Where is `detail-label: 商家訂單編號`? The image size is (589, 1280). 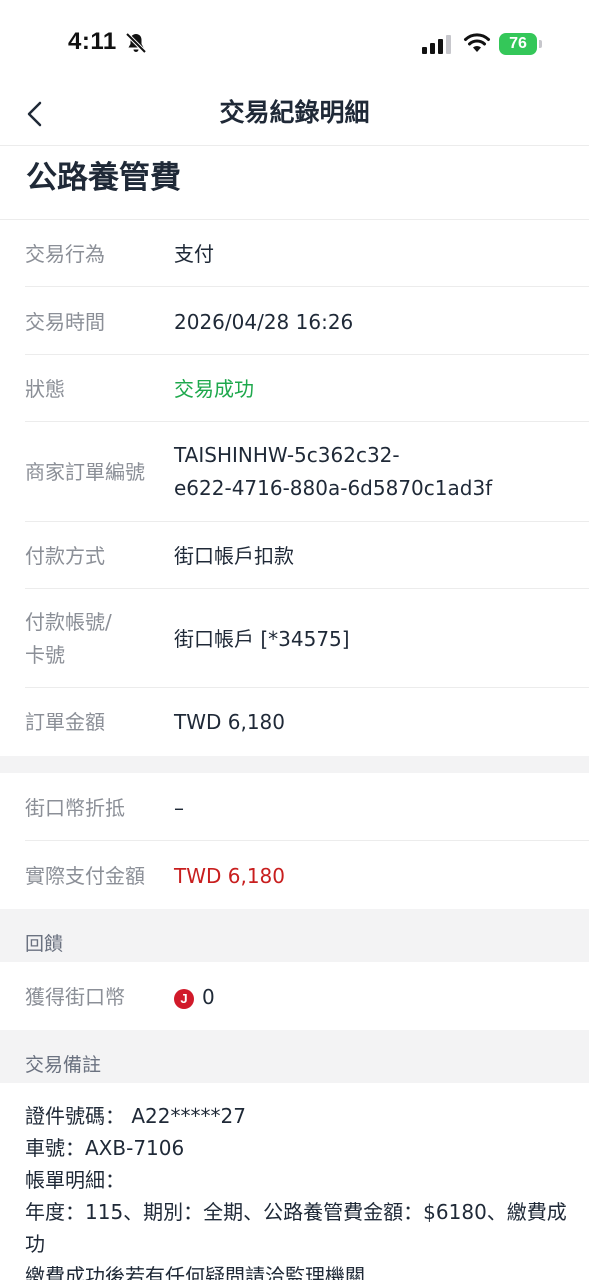
detail-label: 商家訂單編號 is located at coordinates (85, 472).